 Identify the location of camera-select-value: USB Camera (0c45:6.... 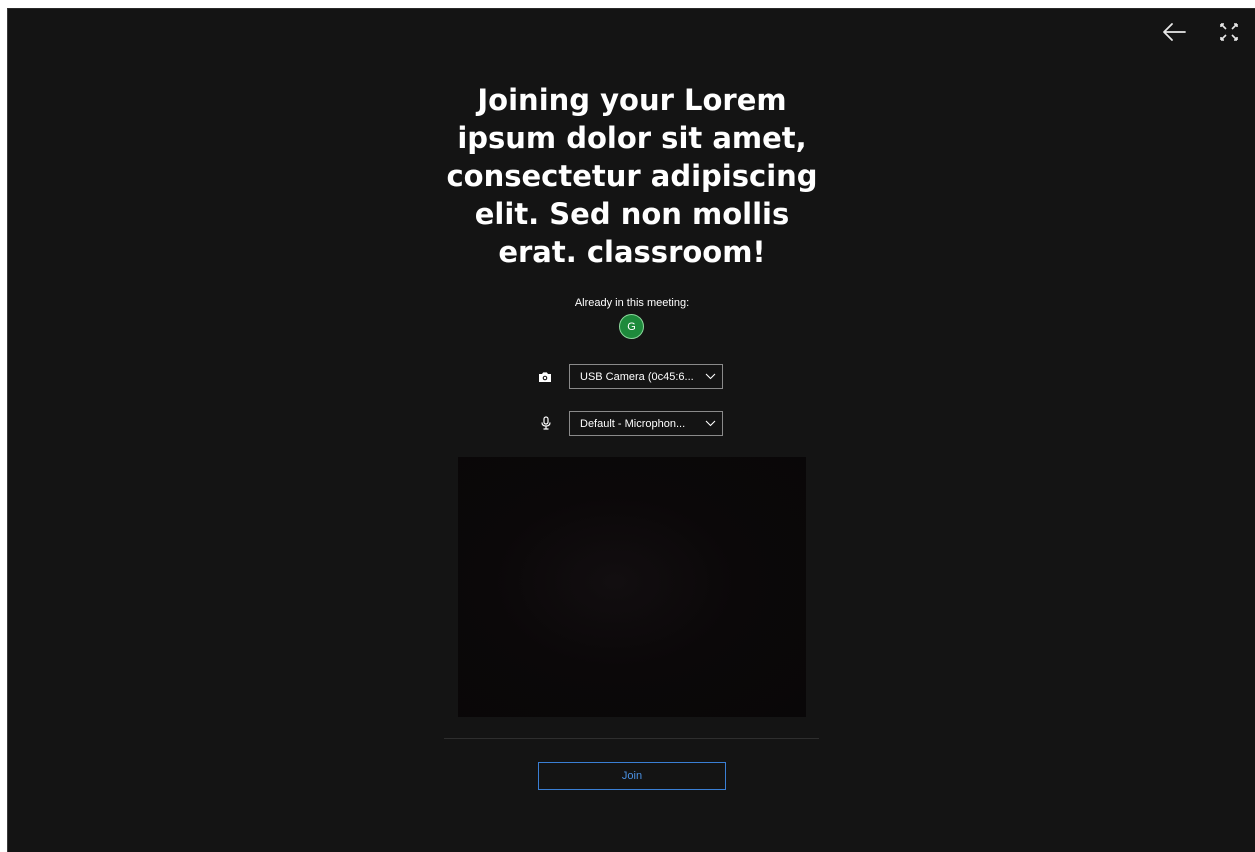
(637, 376).